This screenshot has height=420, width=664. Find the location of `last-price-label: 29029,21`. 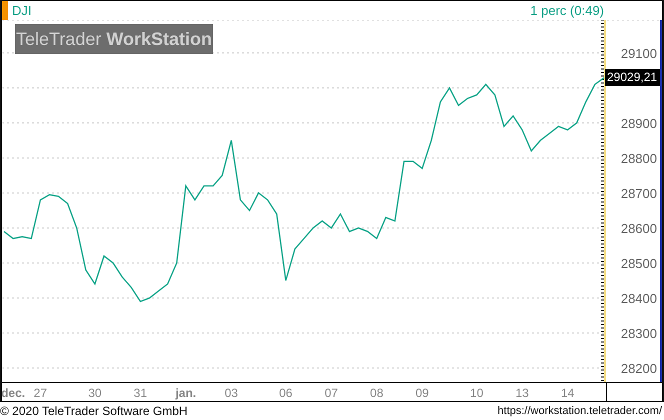

last-price-label: 29029,21 is located at coordinates (632, 77).